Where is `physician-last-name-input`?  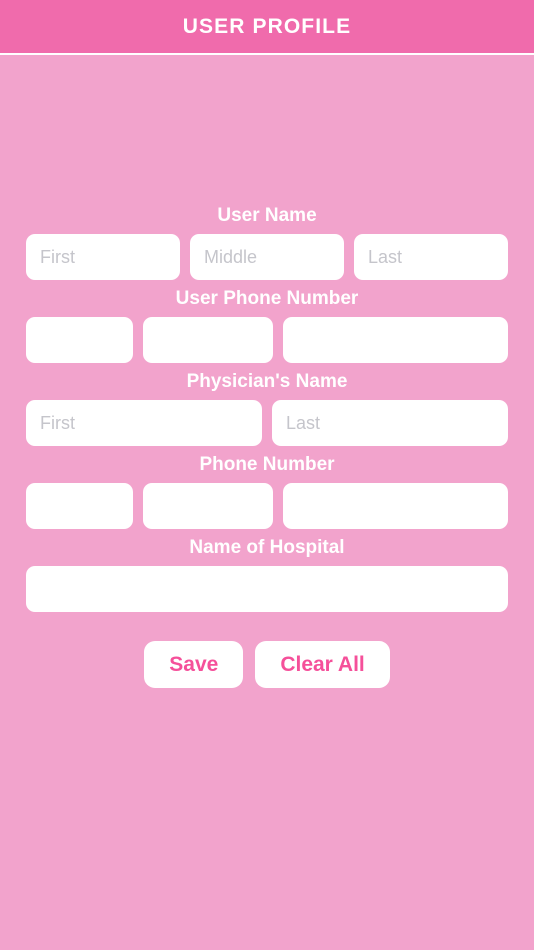 physician-last-name-input is located at coordinates (390, 423).